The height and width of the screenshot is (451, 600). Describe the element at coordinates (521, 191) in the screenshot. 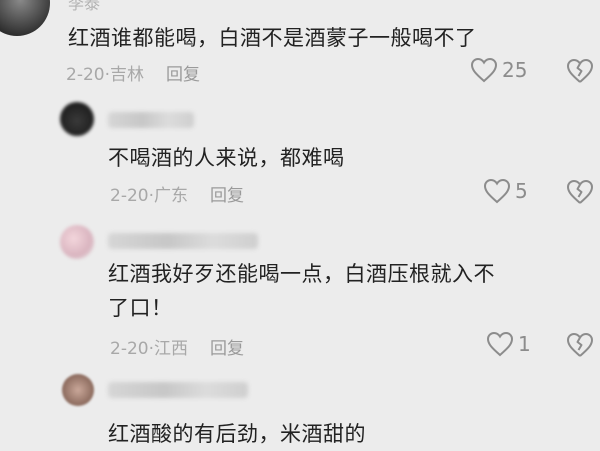

I see `like-count: 5` at that location.